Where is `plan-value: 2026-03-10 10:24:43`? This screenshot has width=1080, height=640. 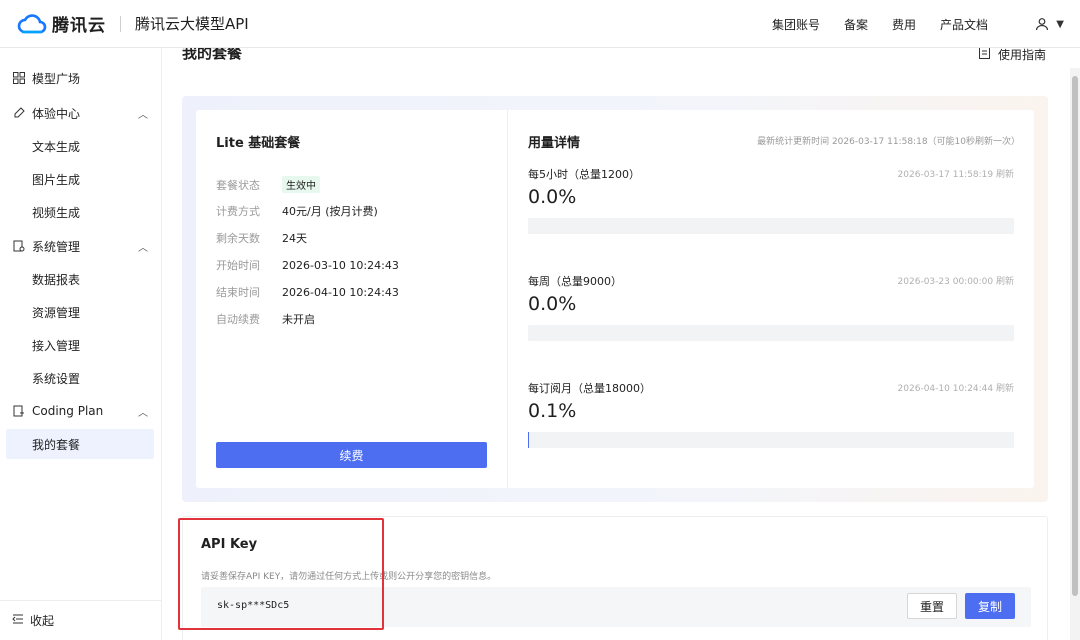 plan-value: 2026-03-10 10:24:43 is located at coordinates (340, 265).